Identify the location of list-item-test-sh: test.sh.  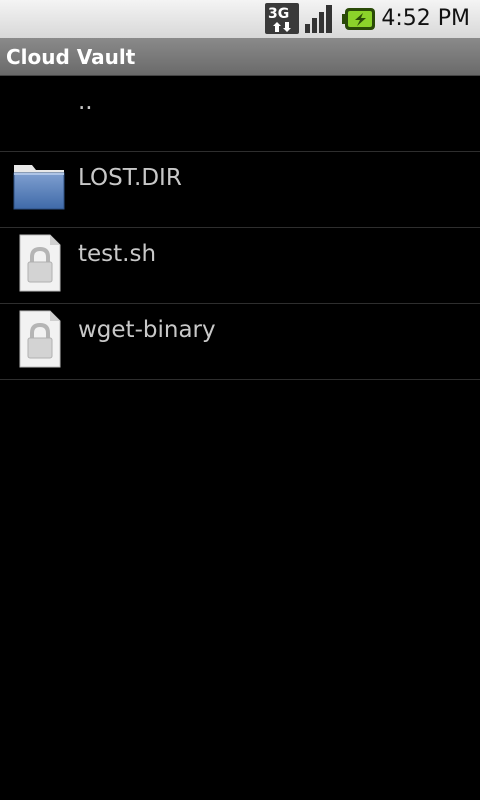
(240, 266).